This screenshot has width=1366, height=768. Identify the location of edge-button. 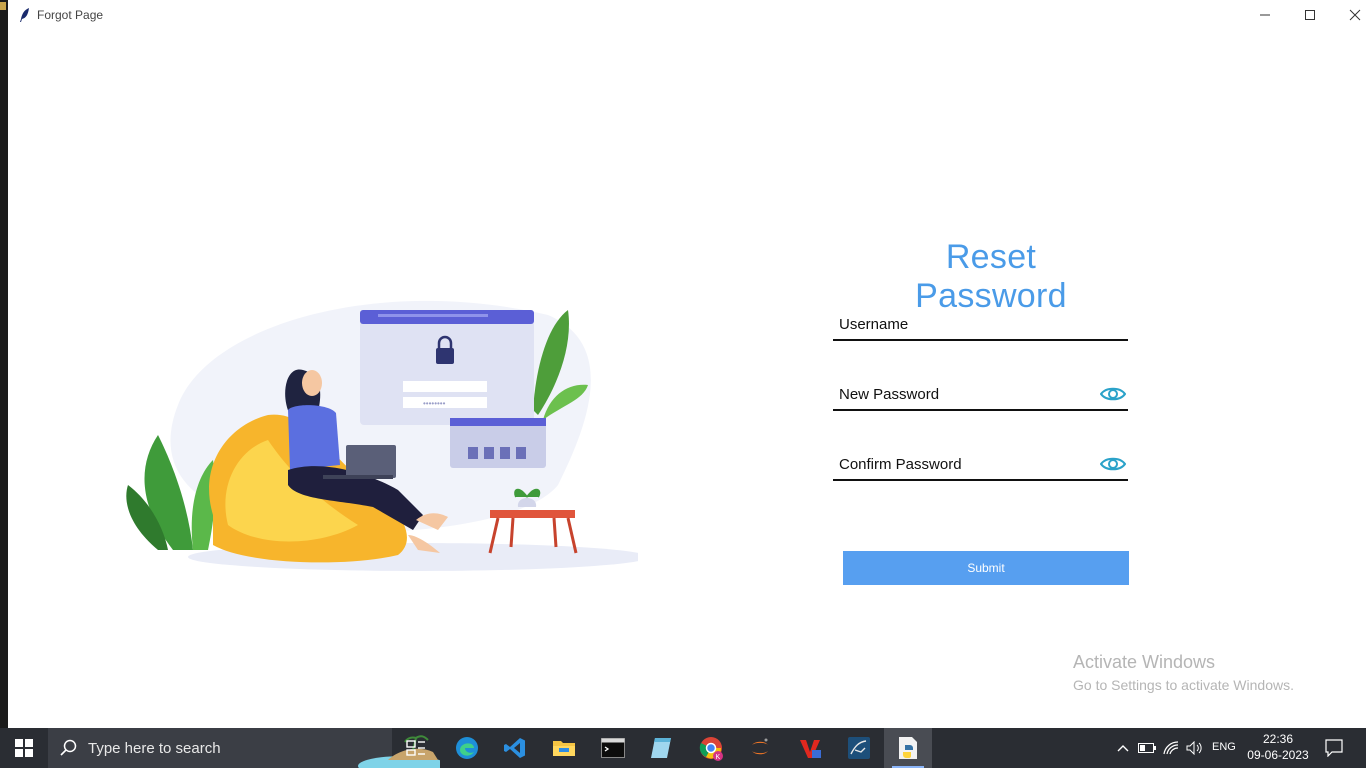
(467, 748).